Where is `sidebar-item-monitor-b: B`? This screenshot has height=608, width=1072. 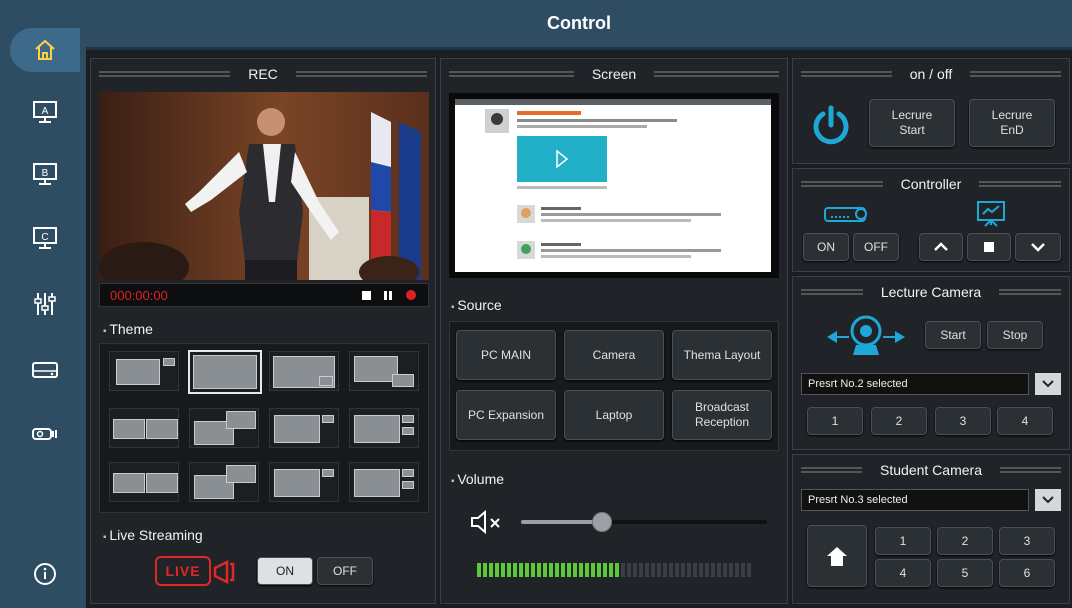
sidebar-item-monitor-b: B is located at coordinates (45, 174).